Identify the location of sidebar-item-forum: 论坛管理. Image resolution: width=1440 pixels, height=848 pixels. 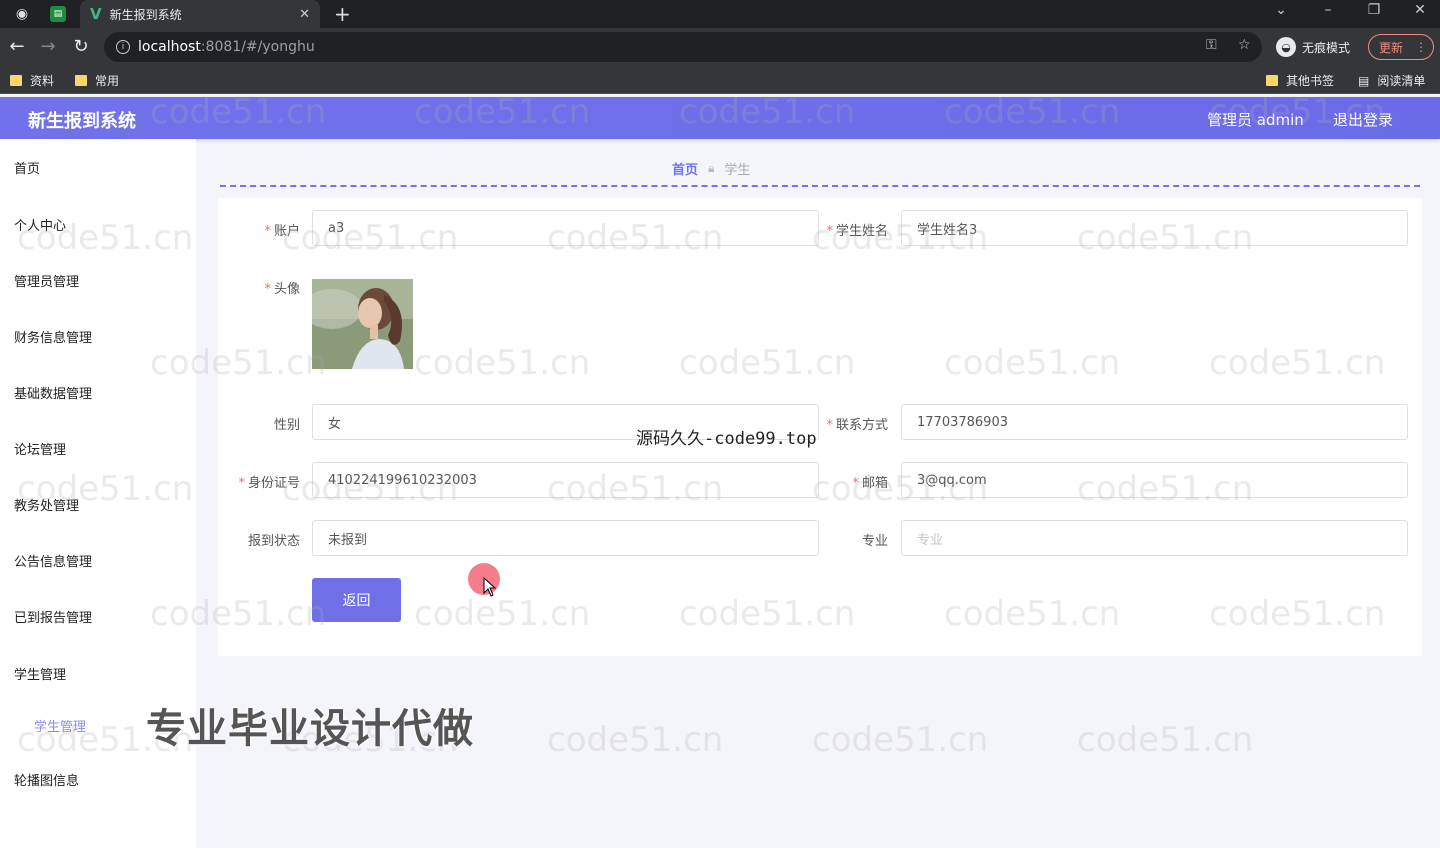
(40, 448).